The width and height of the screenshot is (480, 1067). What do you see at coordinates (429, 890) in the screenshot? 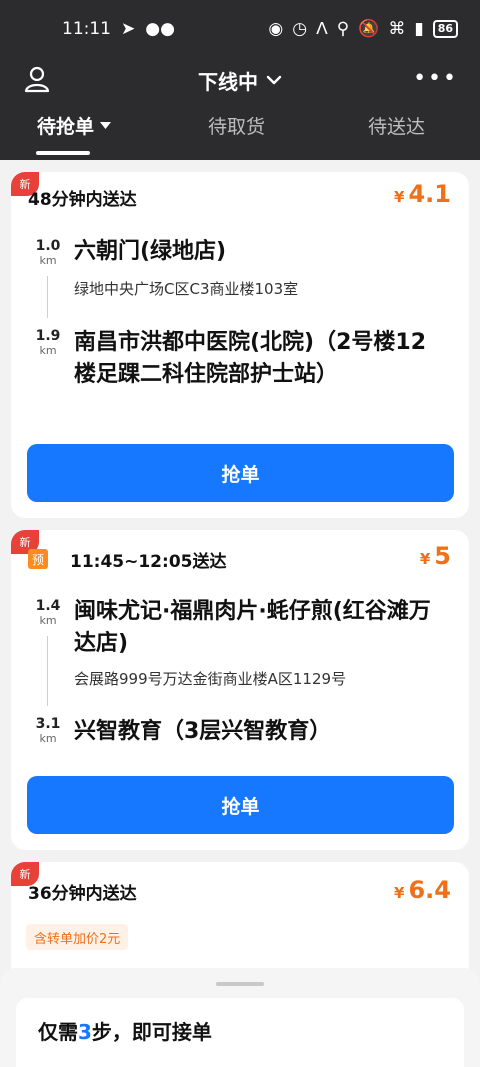
I see `price-value: 6.4` at bounding box center [429, 890].